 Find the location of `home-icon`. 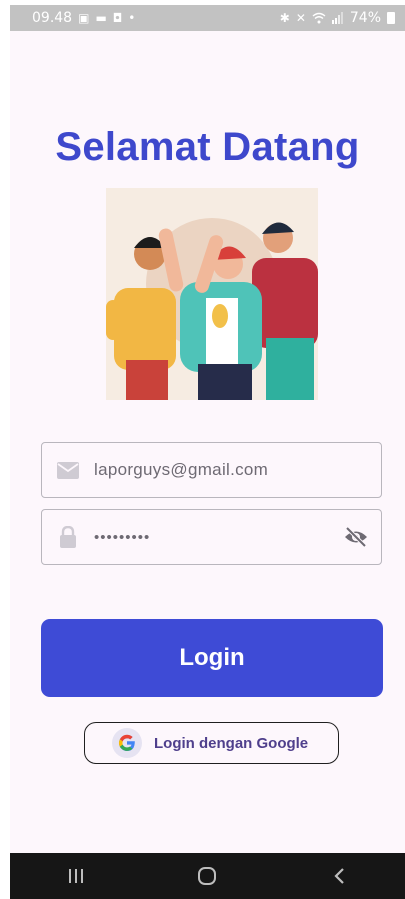

home-icon is located at coordinates (207, 876).